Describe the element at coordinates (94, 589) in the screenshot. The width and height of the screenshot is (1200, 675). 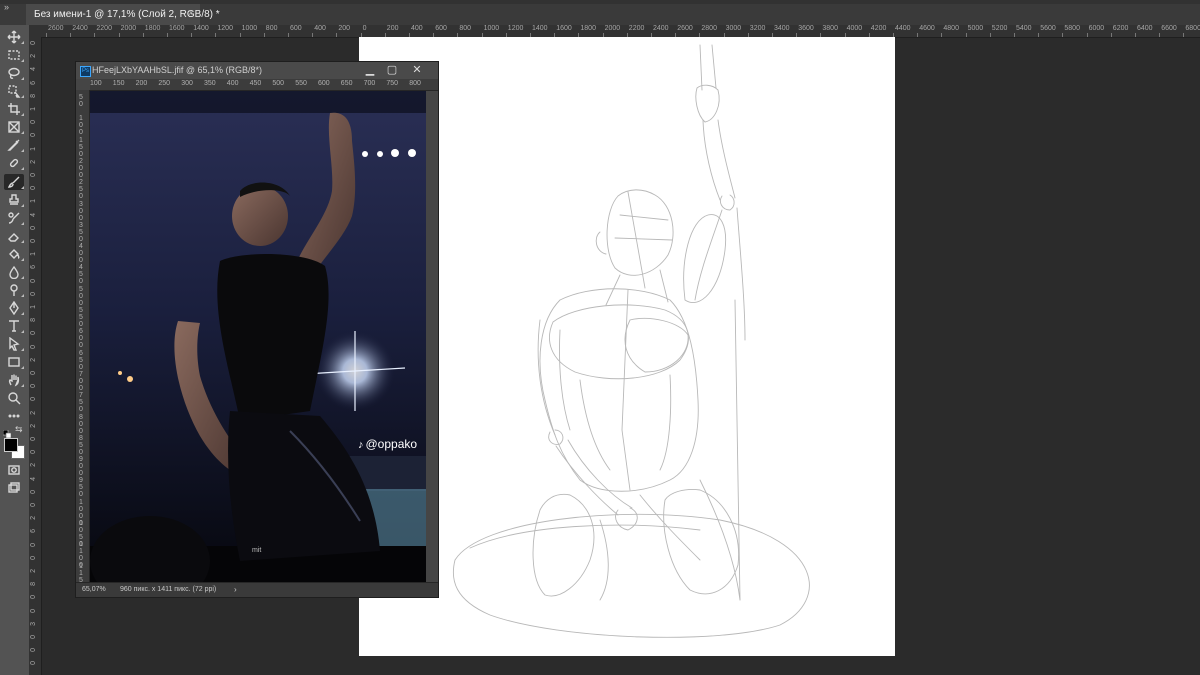
I see `zoom-level: 65,07%` at that location.